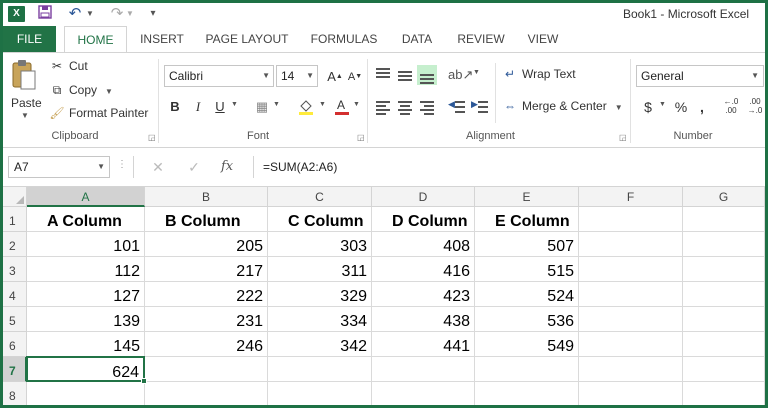  Describe the element at coordinates (117, 14) in the screenshot. I see `redo-icon: ↷` at that location.